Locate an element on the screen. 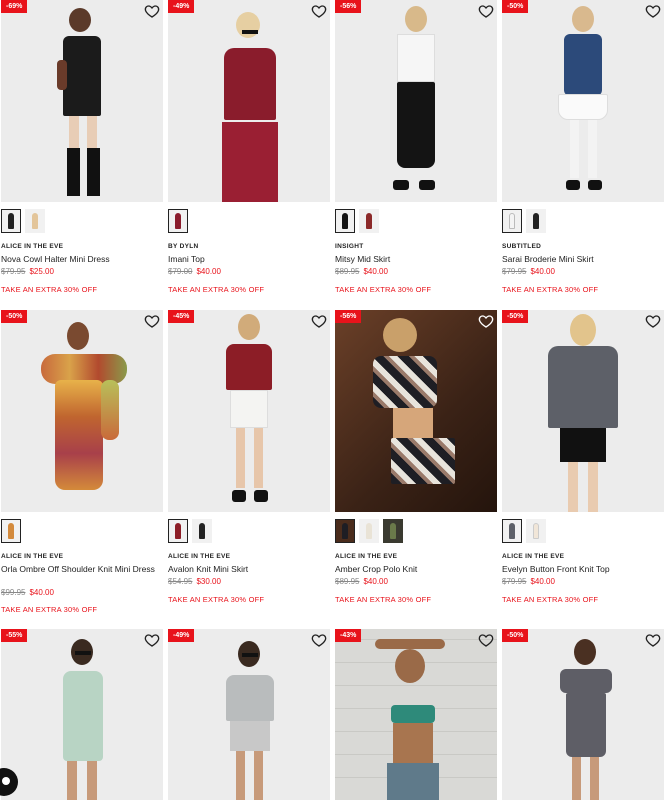 This screenshot has height=800, width=664. sale-price: $25.00 is located at coordinates (41, 271).